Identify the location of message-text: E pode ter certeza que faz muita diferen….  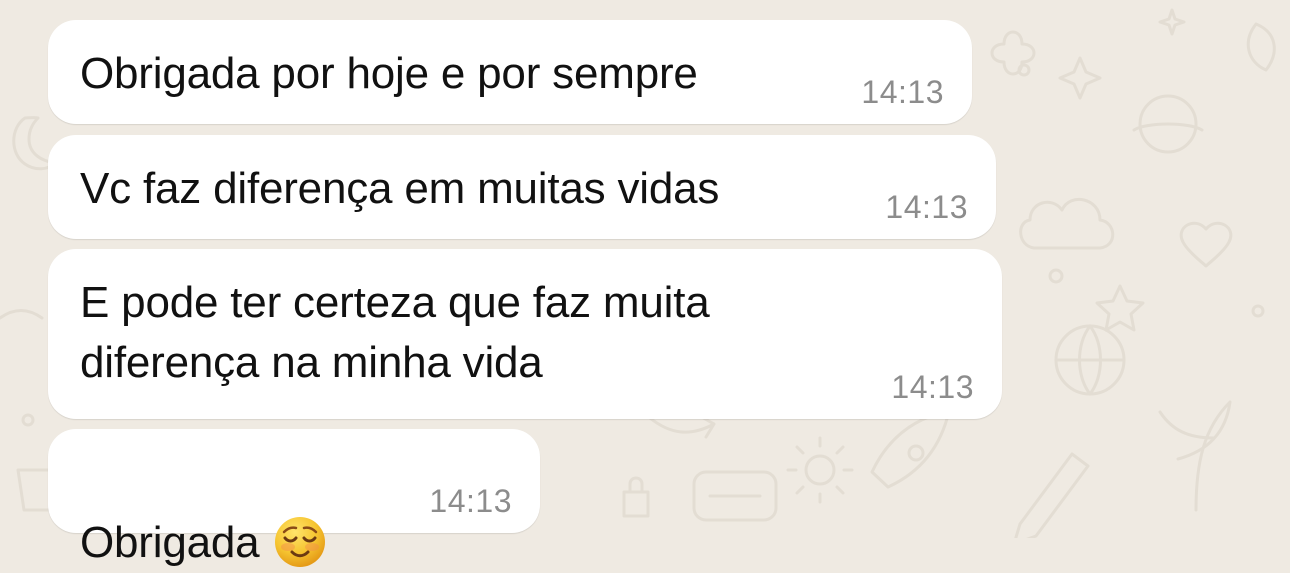
(395, 332).